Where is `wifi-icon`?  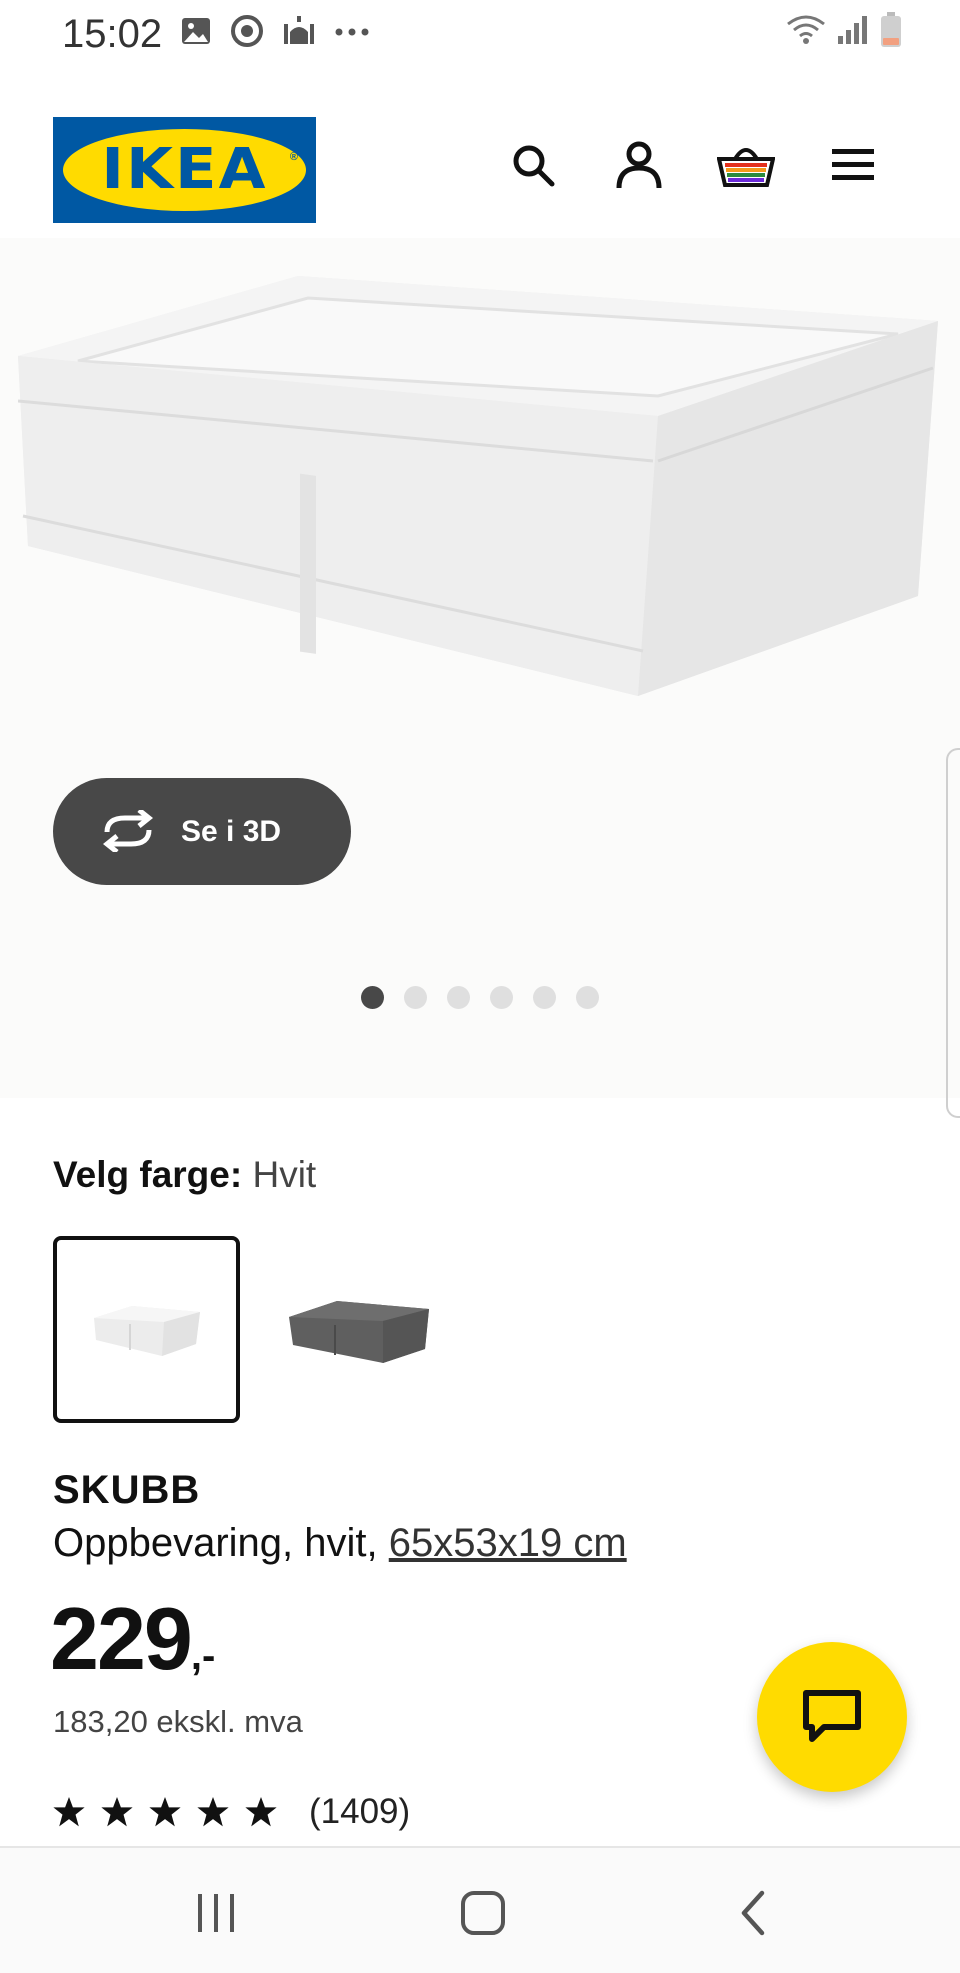
wifi-icon is located at coordinates (806, 32).